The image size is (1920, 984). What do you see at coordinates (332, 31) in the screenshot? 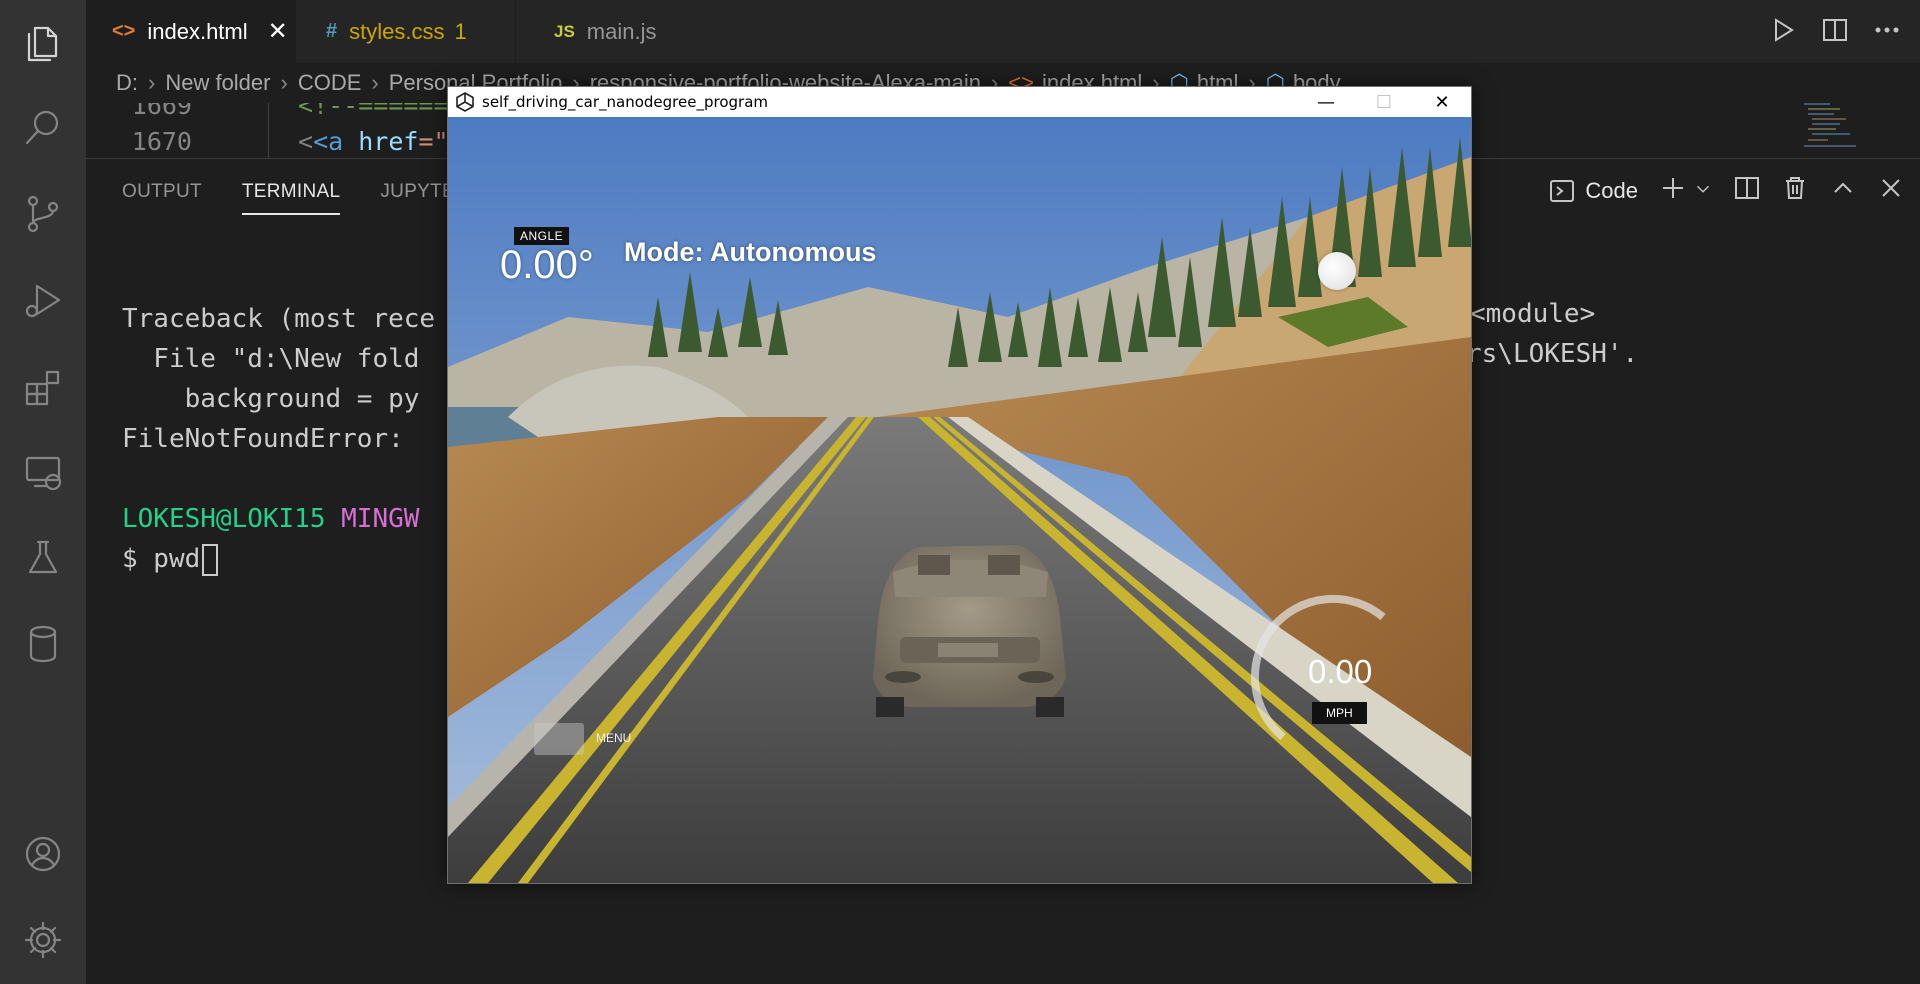
I see `css-file-icon: #` at bounding box center [332, 31].